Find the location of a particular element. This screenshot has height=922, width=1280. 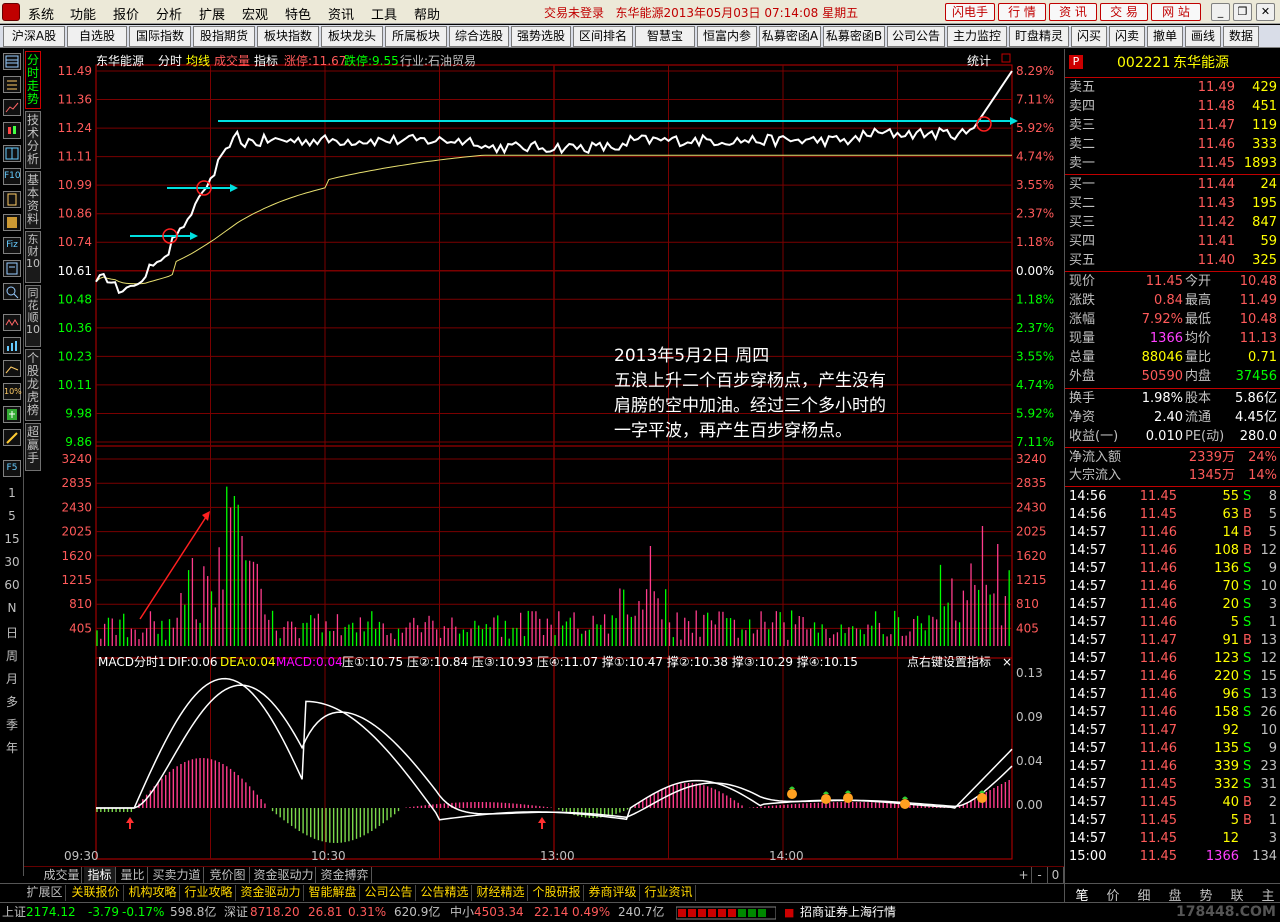

menu-extend: 扩展 is located at coordinates (212, 13).